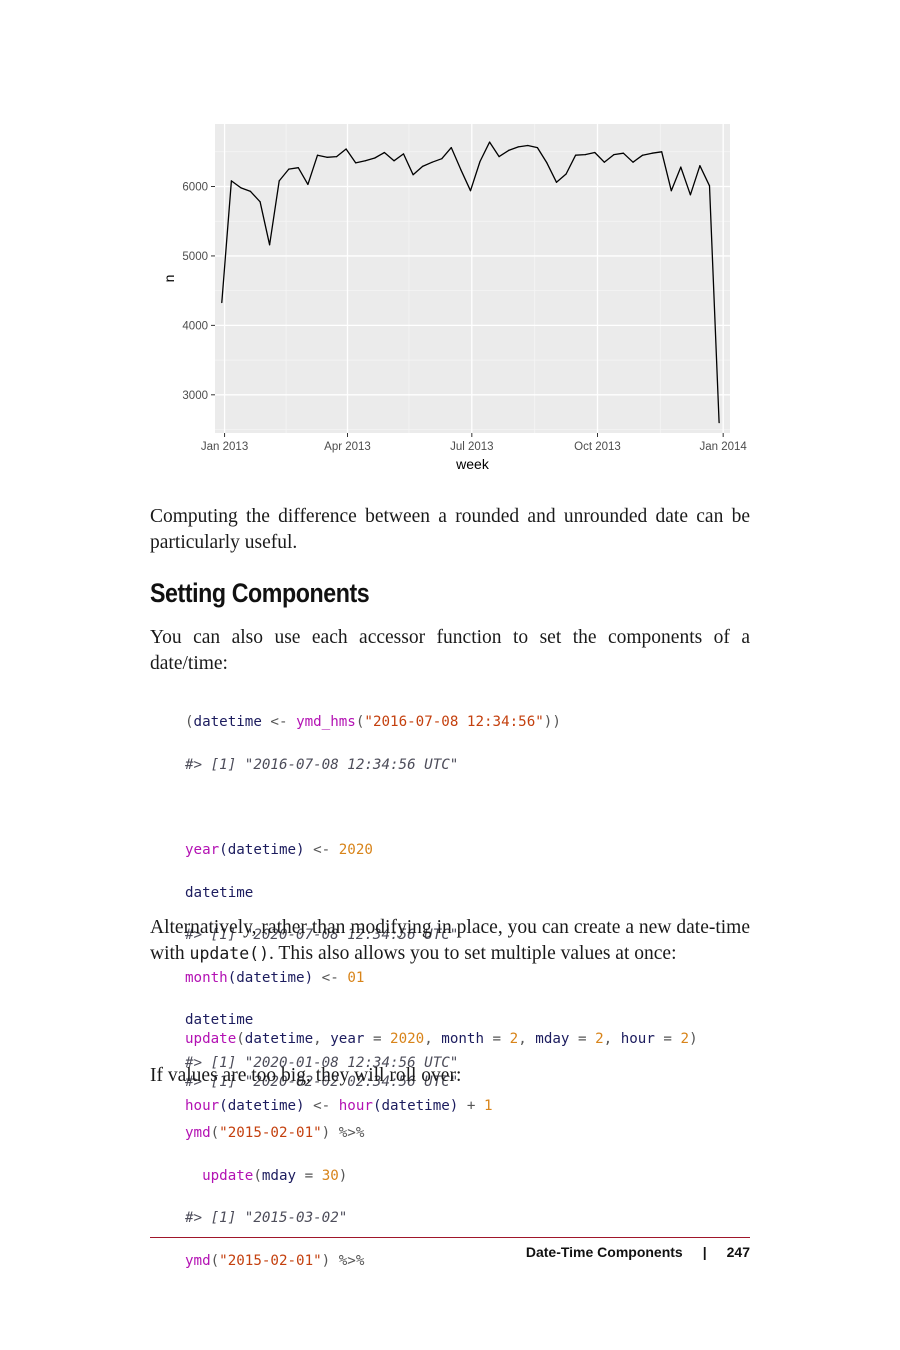 This screenshot has height=1350, width=900. What do you see at coordinates (275, 1175) in the screenshot?
I see `code-line: update(mday = 30)` at bounding box center [275, 1175].